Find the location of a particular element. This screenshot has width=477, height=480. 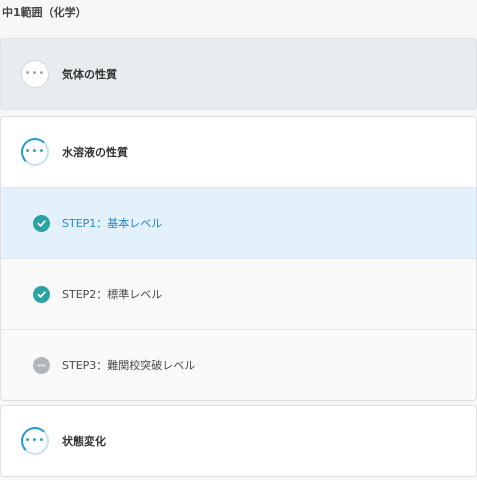

unit-row-gas: ••• 気体の性質 is located at coordinates (238, 74).